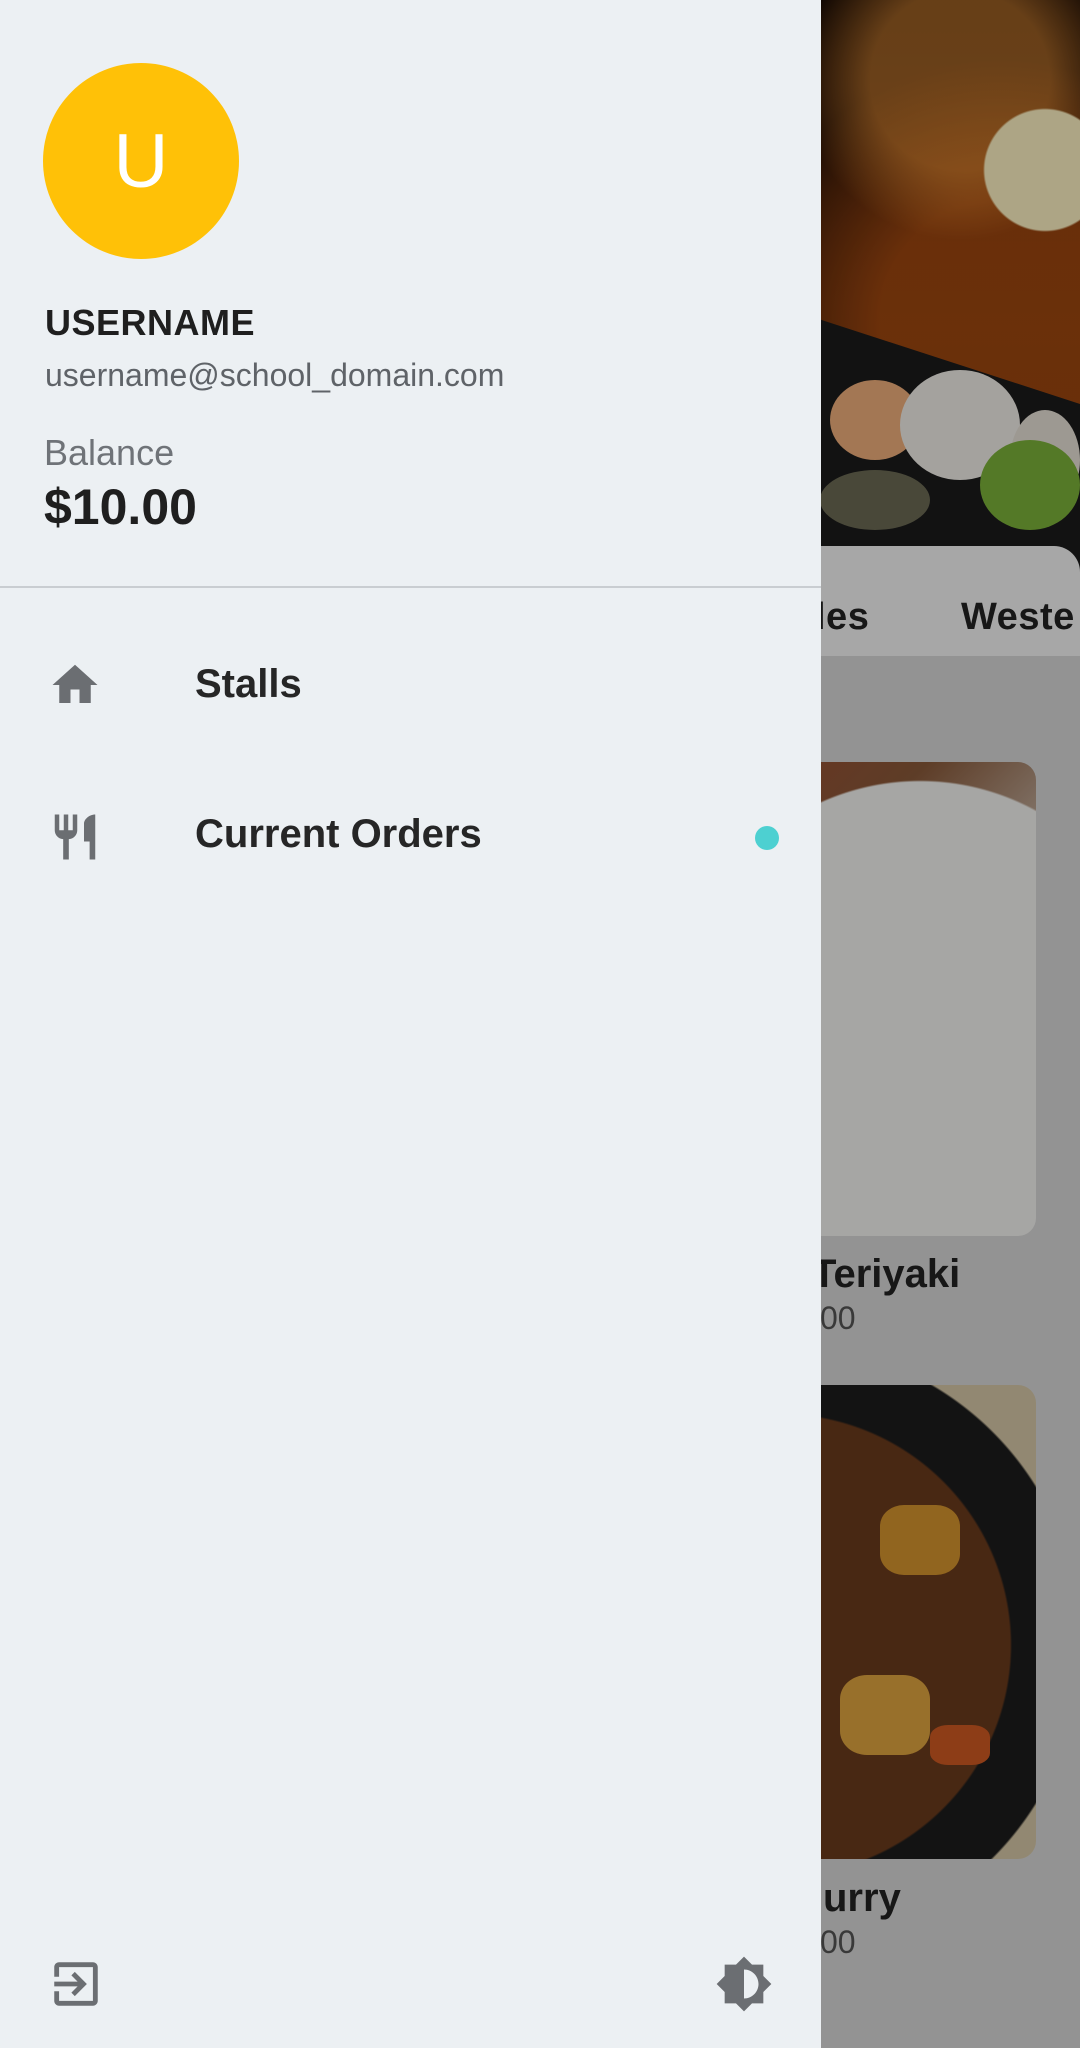 This screenshot has height=2048, width=1080. What do you see at coordinates (75, 683) in the screenshot?
I see `home-icon` at bounding box center [75, 683].